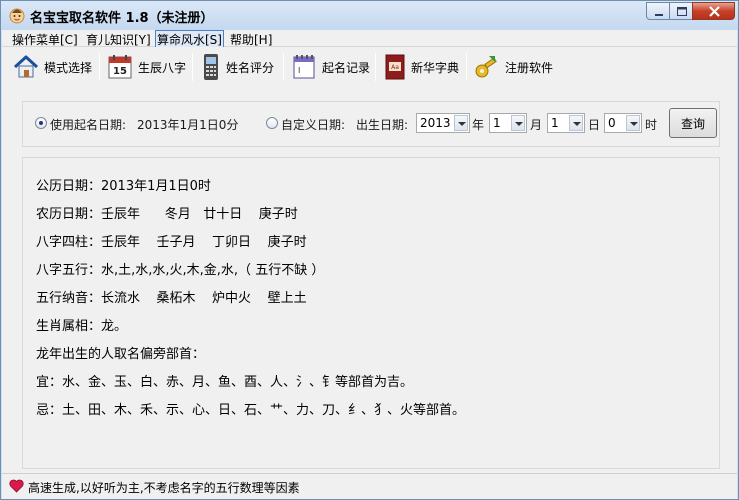  Describe the element at coordinates (594, 125) in the screenshot. I see `day-unit-label: 日` at that location.